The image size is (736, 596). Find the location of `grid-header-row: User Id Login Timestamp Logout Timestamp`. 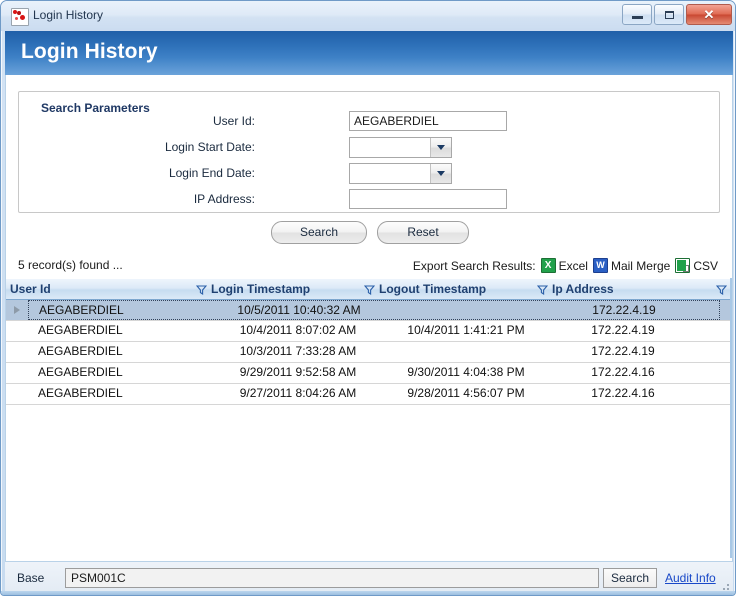

grid-header-row: User Id Login Timestamp Logout Timestamp is located at coordinates (369, 289).